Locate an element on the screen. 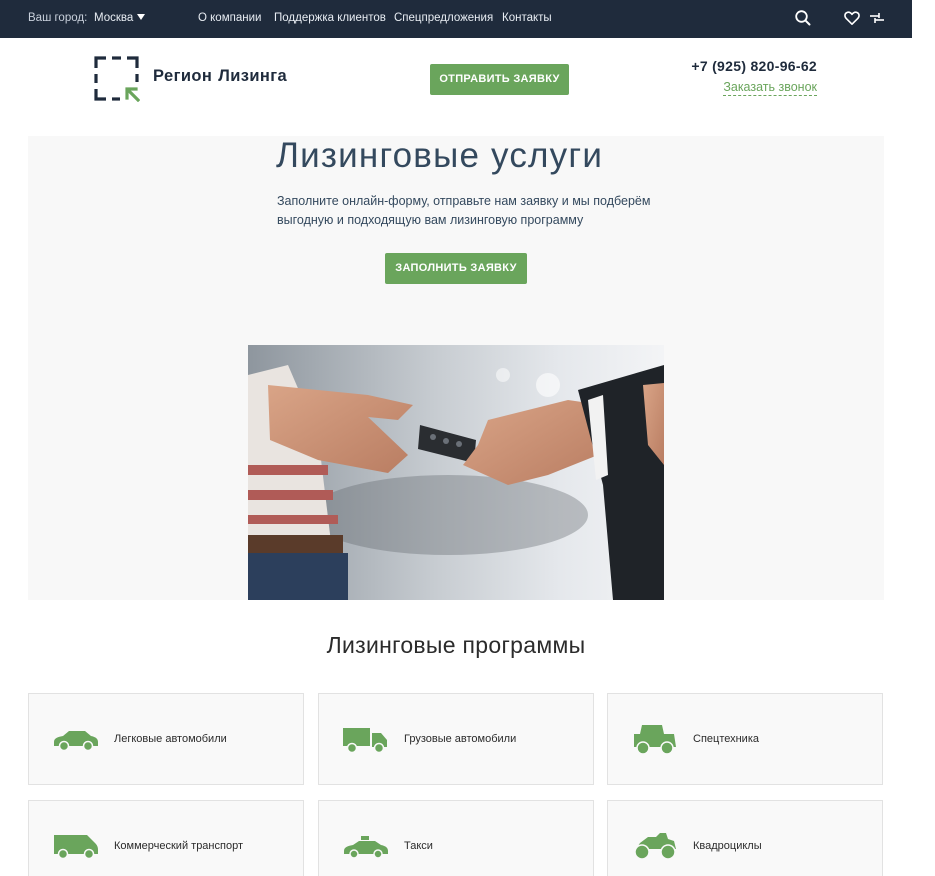  program-card-special: Спецтехника is located at coordinates (745, 739).